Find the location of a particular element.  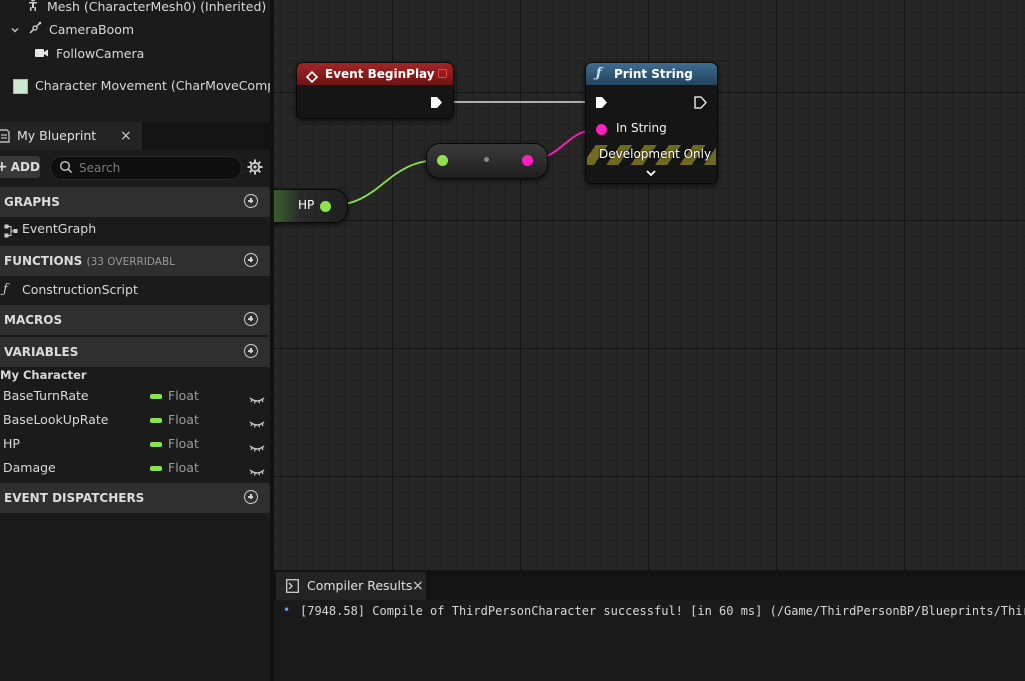

component-character-movement-label: Character Movement (CharMoveComp) is located at coordinates (152, 85).